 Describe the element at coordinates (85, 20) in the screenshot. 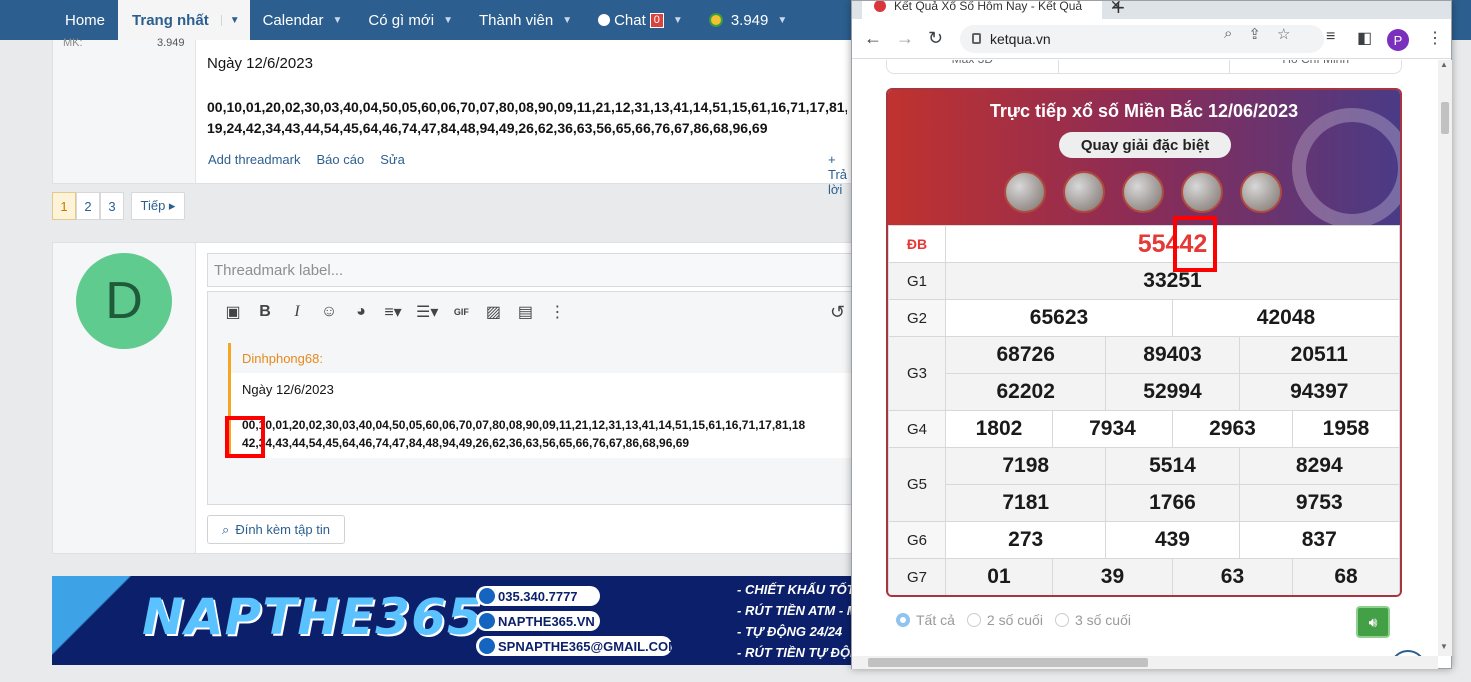

I see `nav-home: Home` at that location.